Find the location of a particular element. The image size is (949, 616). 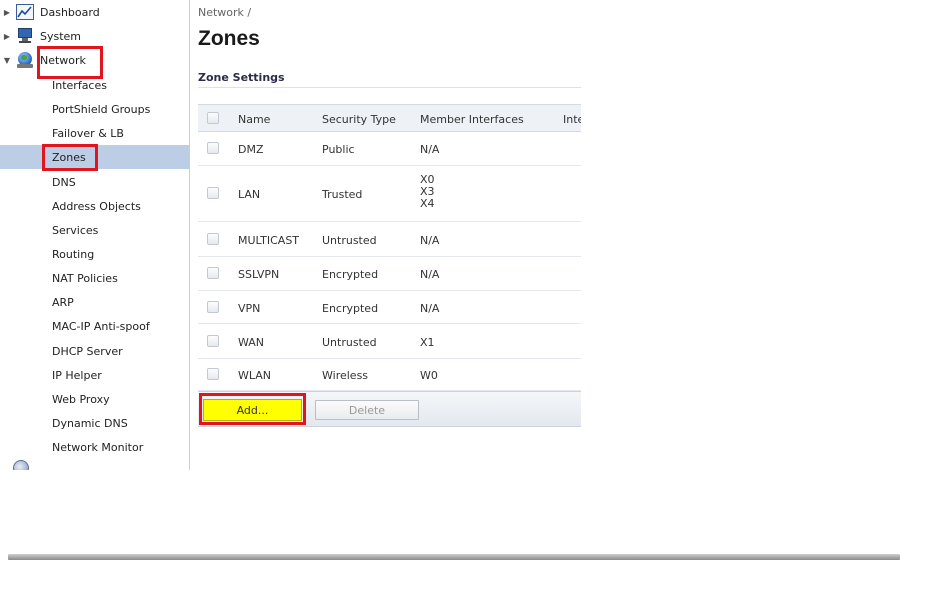

globe-icon is located at coordinates (25, 60).